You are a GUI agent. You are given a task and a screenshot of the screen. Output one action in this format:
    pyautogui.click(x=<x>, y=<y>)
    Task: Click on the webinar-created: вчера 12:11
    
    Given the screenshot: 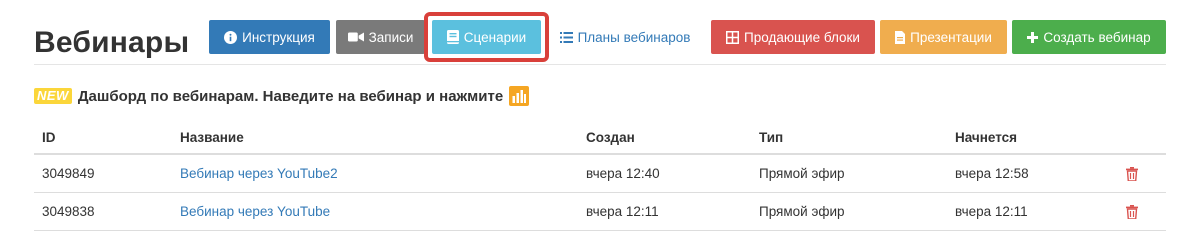 What is the action you would take?
    pyautogui.click(x=622, y=211)
    